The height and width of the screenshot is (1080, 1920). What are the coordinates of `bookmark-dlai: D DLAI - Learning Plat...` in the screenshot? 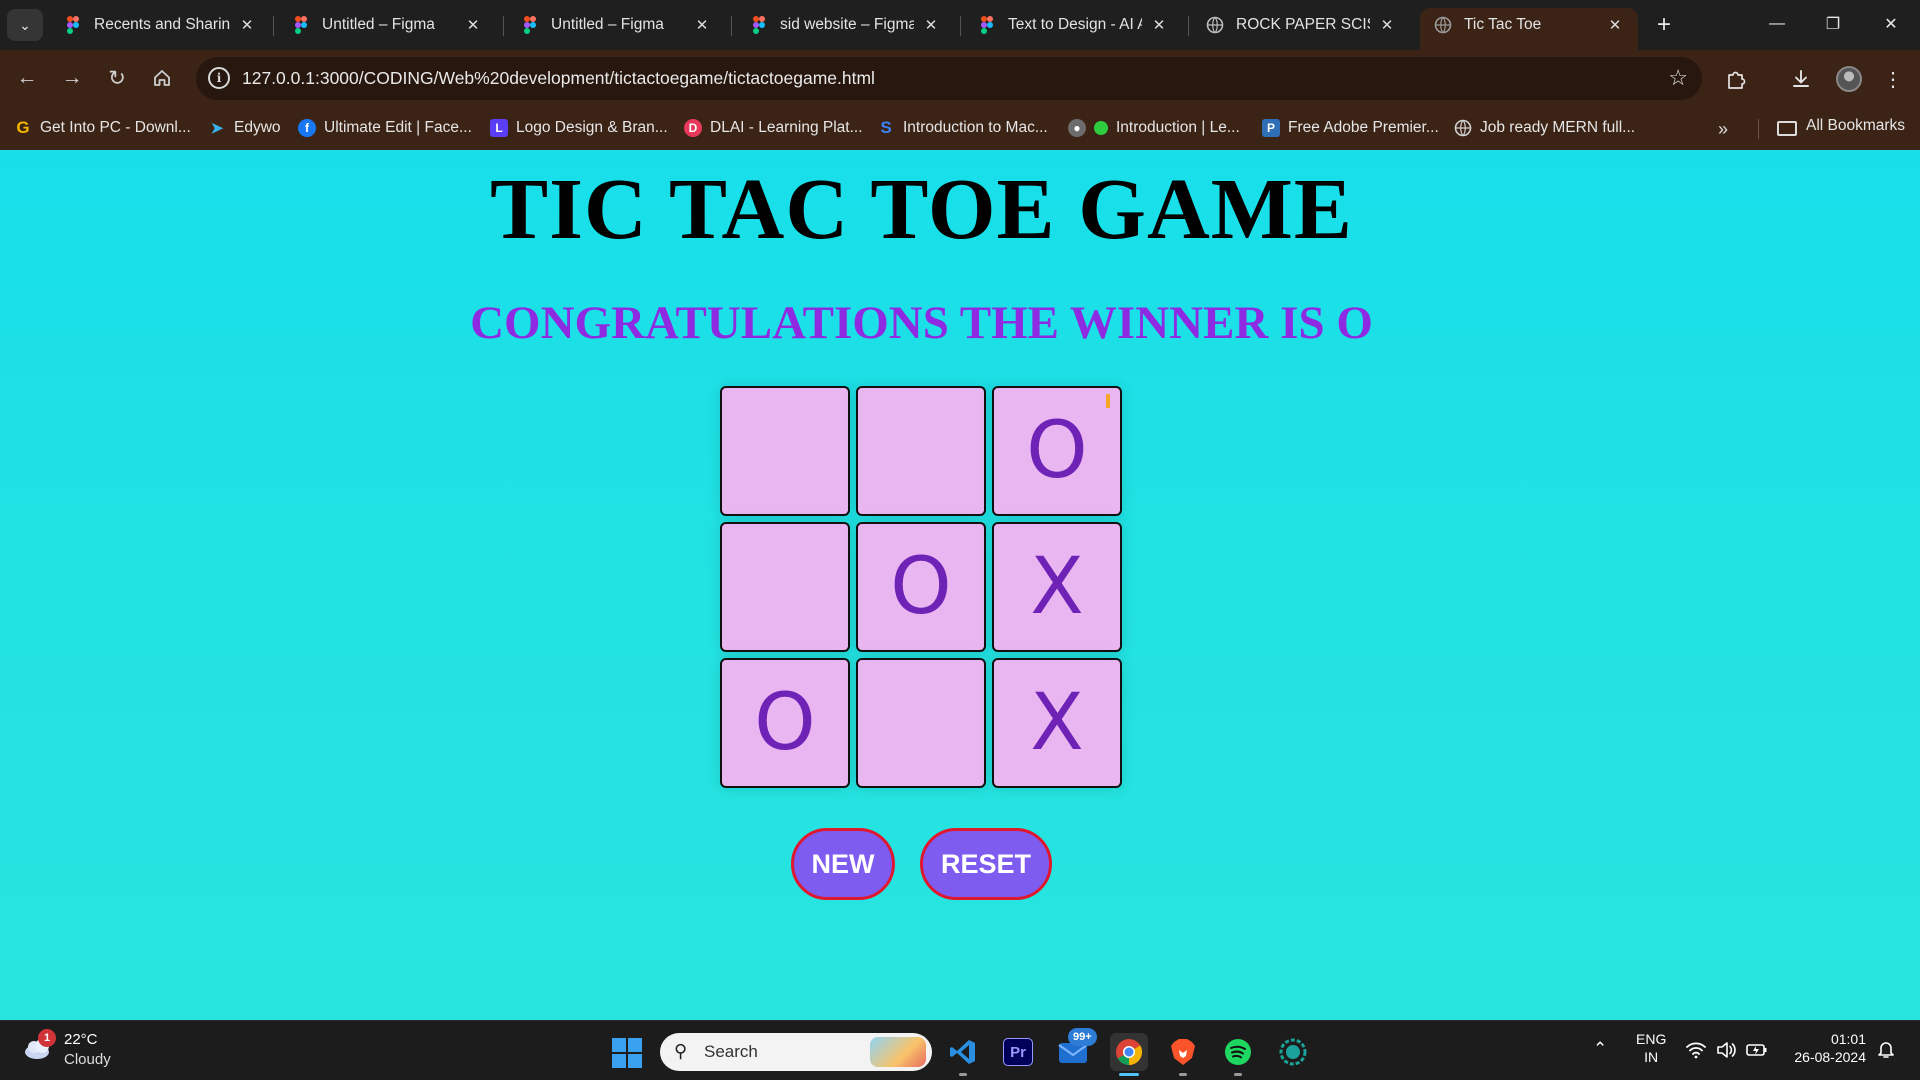 It's located at (773, 128).